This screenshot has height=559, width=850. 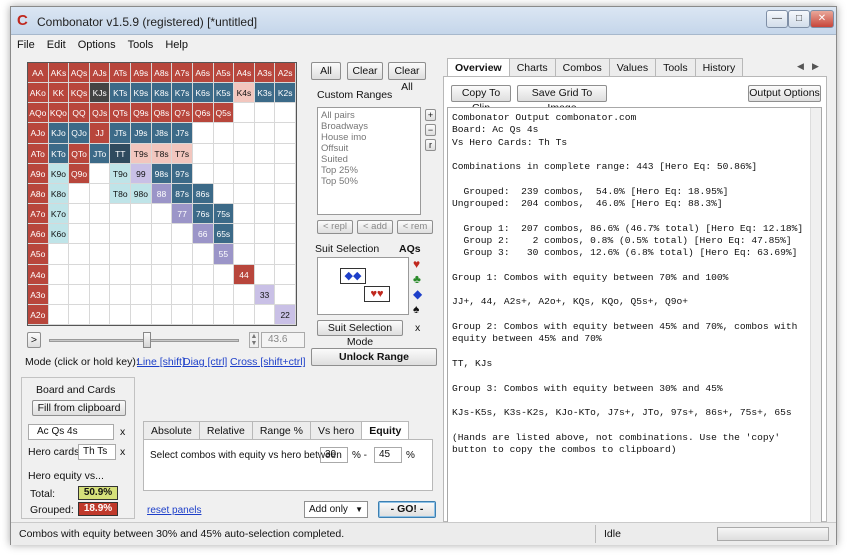 What do you see at coordinates (363, 286) in the screenshot?
I see `suit-selection-box: ◆◆ ♥♥` at bounding box center [363, 286].